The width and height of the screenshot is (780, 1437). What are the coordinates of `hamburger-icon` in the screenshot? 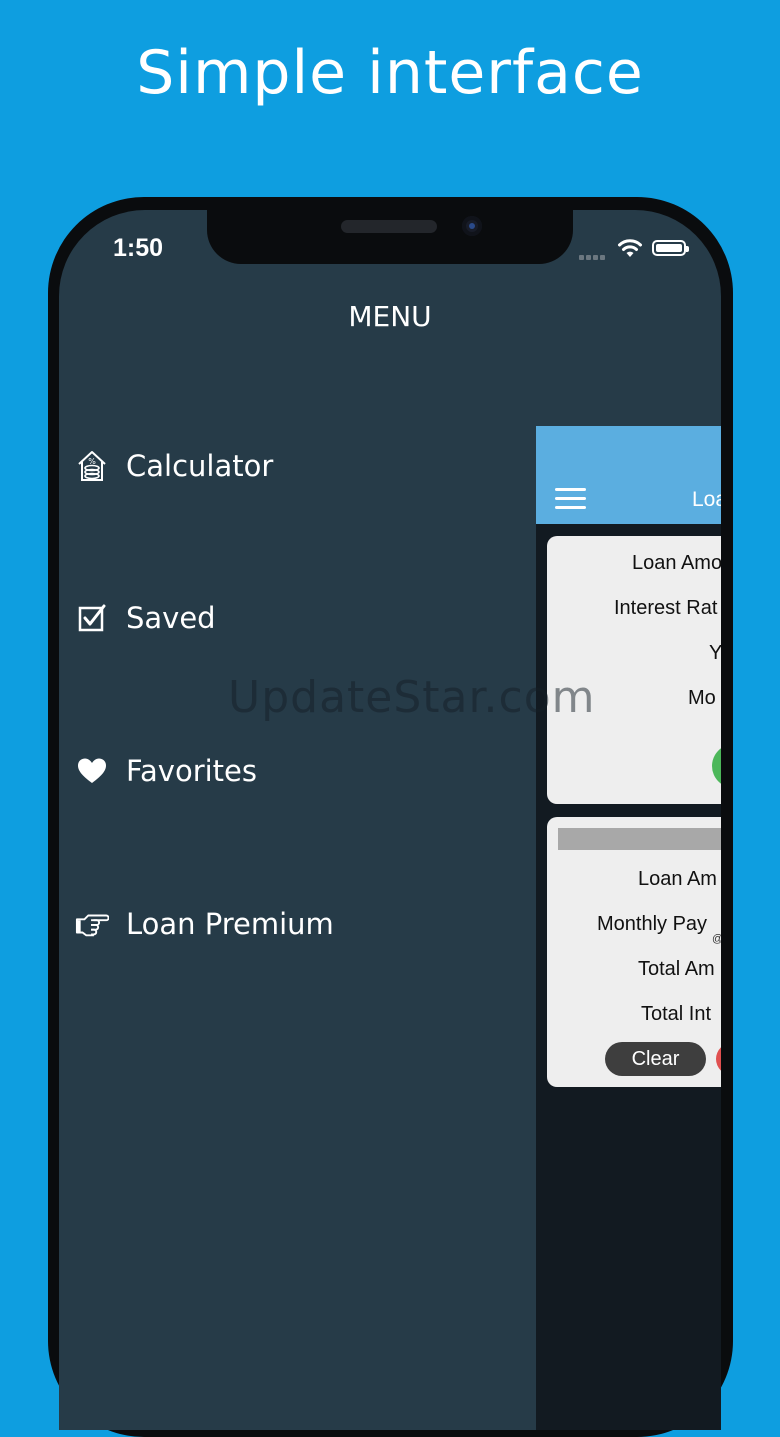 It's located at (570, 499).